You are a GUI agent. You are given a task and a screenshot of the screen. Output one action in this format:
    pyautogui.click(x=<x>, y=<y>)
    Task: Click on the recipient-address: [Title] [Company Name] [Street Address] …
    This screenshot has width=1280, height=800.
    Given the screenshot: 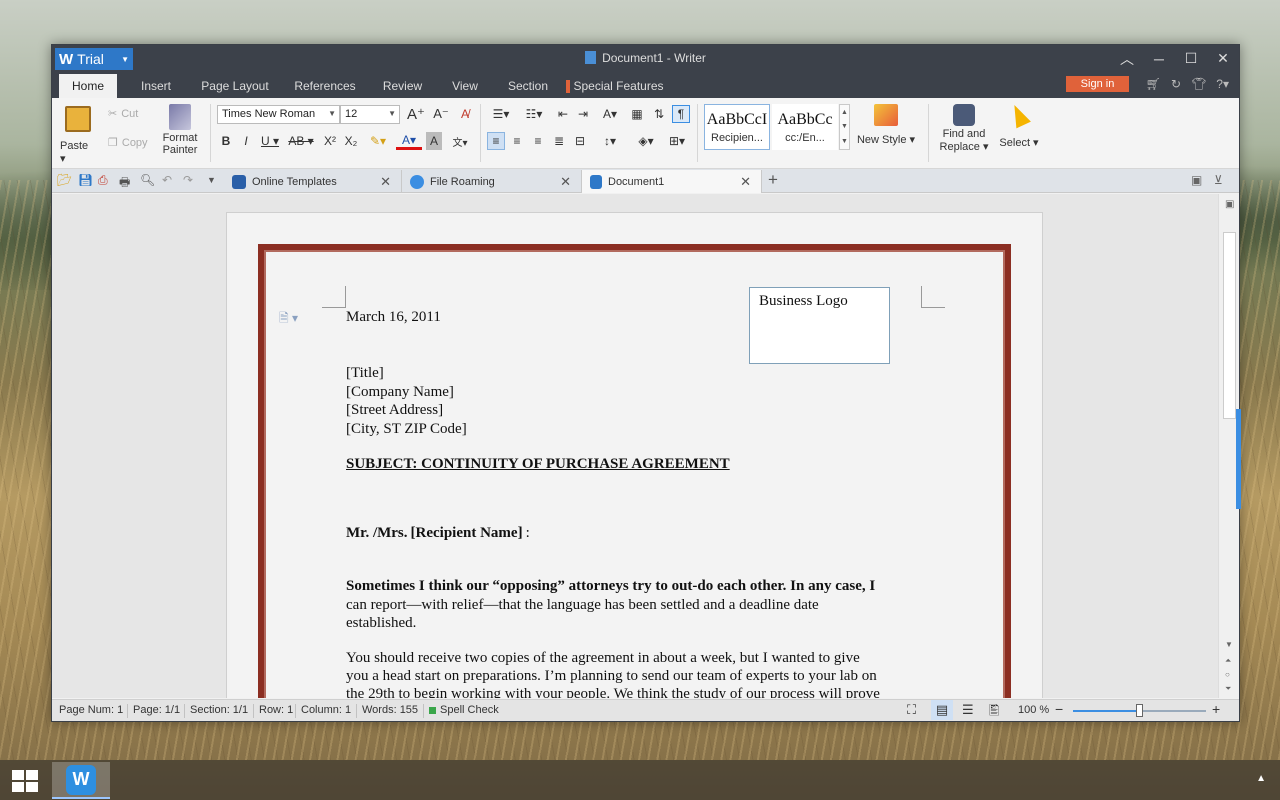 What is the action you would take?
    pyautogui.click(x=406, y=401)
    